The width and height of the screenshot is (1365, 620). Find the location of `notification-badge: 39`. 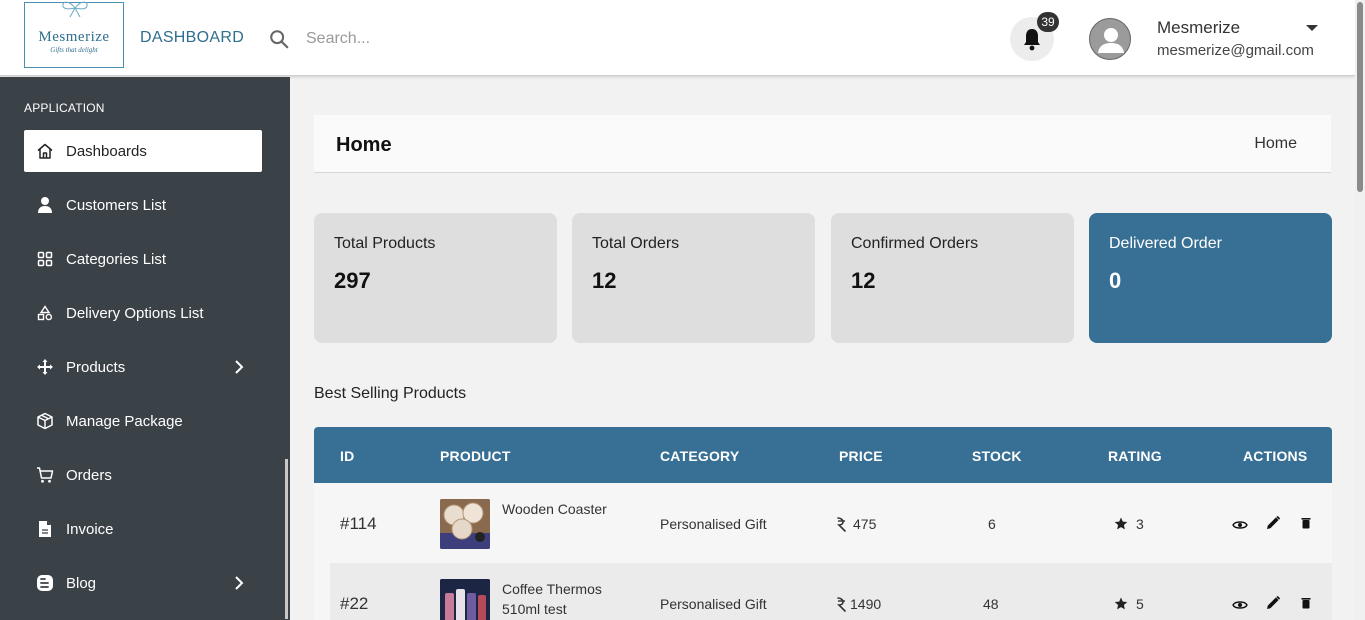

notification-badge: 39 is located at coordinates (1048, 22).